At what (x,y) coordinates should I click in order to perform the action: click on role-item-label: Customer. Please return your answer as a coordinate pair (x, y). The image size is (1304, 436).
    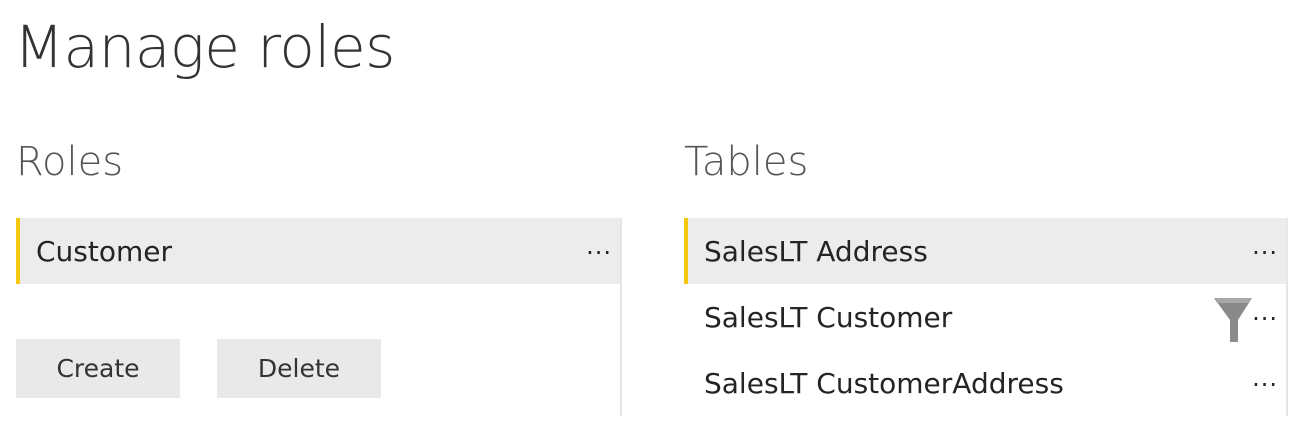
    Looking at the image, I should click on (104, 251).